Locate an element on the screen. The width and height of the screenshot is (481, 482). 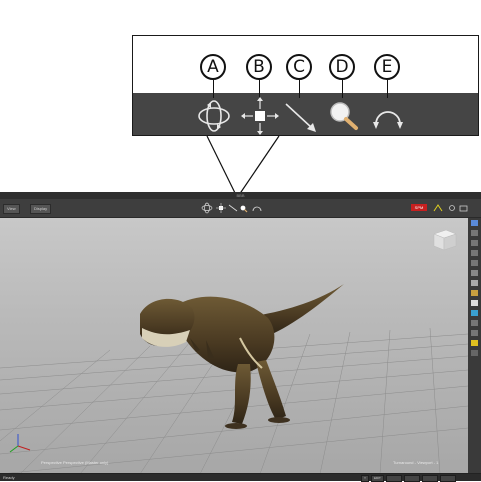
pan-icon is located at coordinates (260, 116).